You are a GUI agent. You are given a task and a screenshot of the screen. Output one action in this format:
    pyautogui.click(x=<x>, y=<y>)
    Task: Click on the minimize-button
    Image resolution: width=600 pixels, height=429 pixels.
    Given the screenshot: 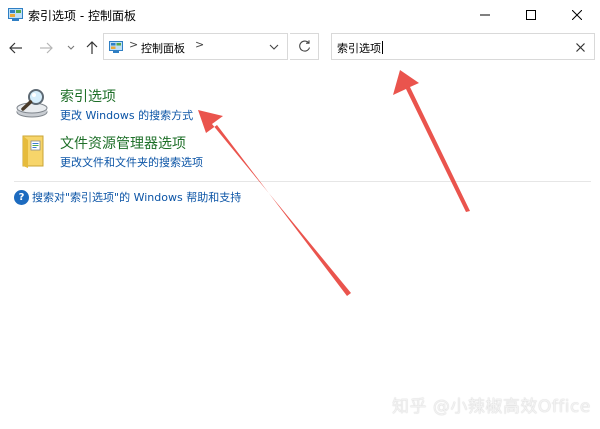 What is the action you would take?
    pyautogui.click(x=485, y=15)
    